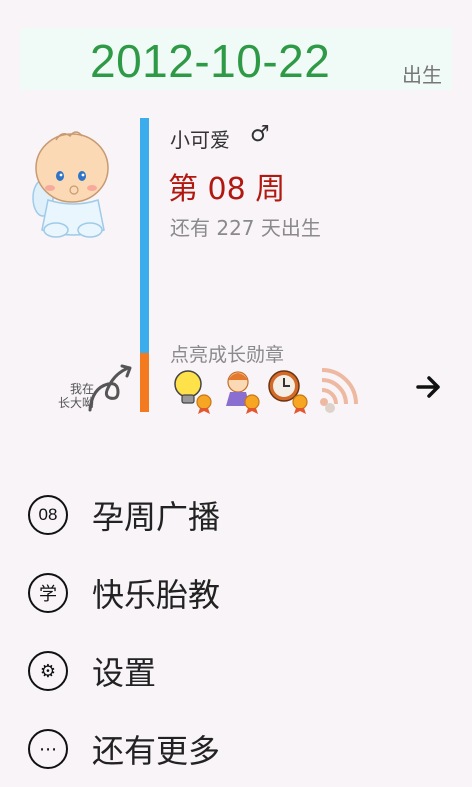  I want to click on curved-arrow-icon, so click(110, 388).